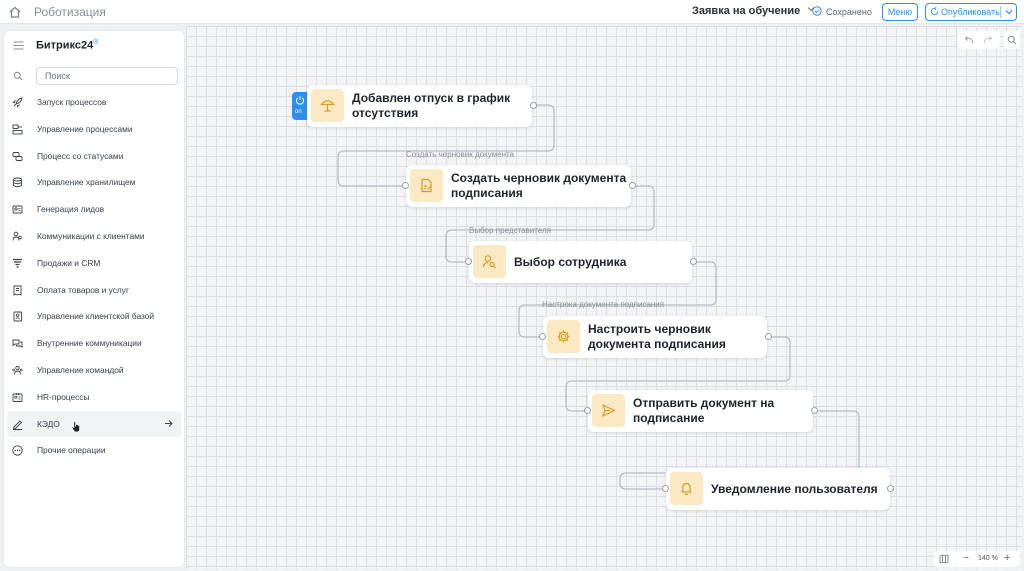 The height and width of the screenshot is (571, 1024). I want to click on hr-badge-icon, so click(17, 397).